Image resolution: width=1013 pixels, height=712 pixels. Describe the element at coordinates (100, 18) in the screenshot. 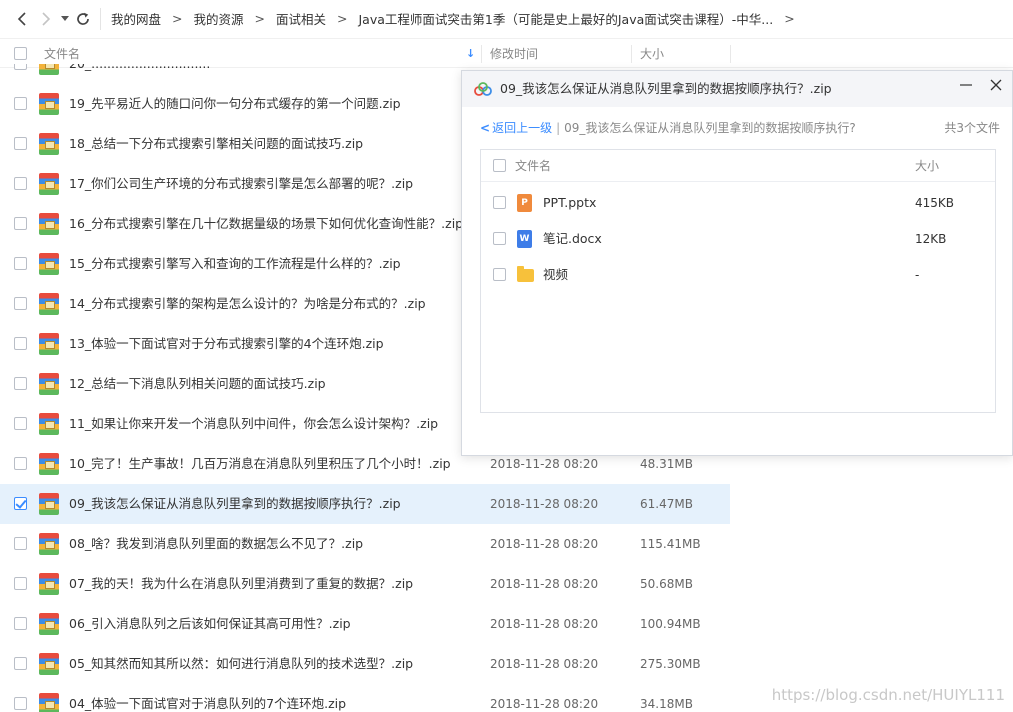

I see `nav-divider` at that location.